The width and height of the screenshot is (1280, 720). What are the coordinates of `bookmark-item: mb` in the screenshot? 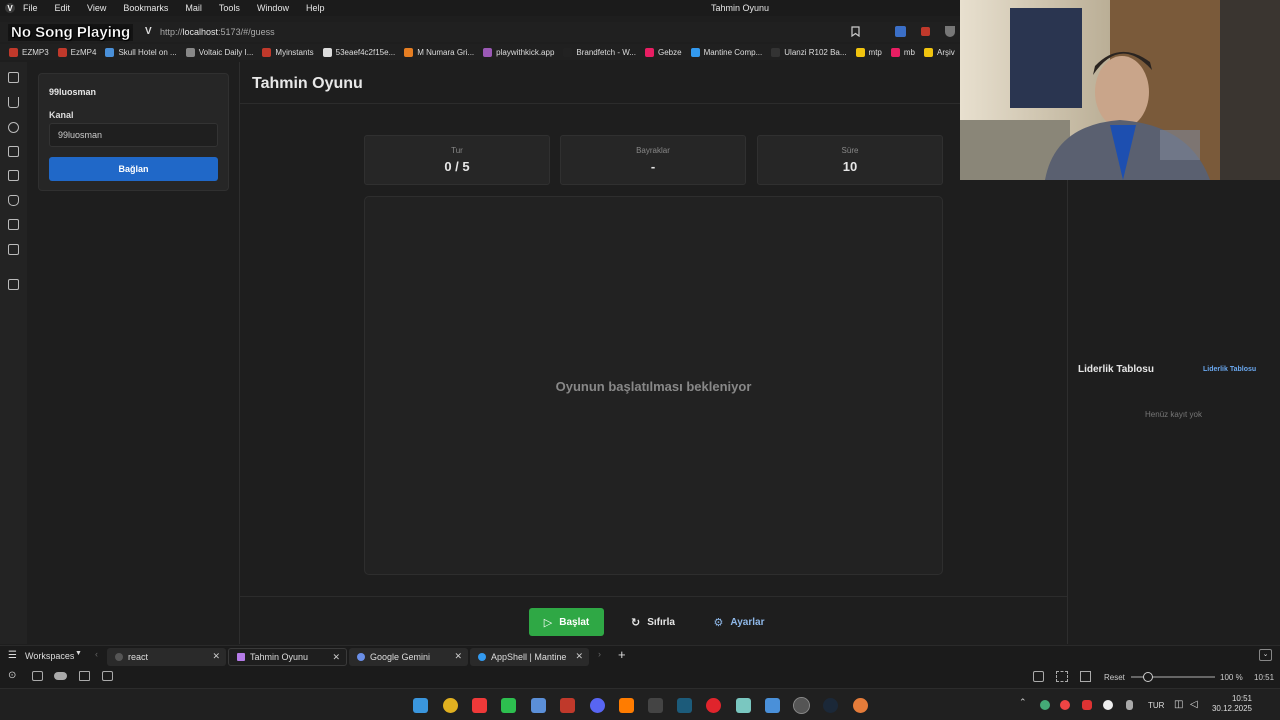 It's located at (902, 52).